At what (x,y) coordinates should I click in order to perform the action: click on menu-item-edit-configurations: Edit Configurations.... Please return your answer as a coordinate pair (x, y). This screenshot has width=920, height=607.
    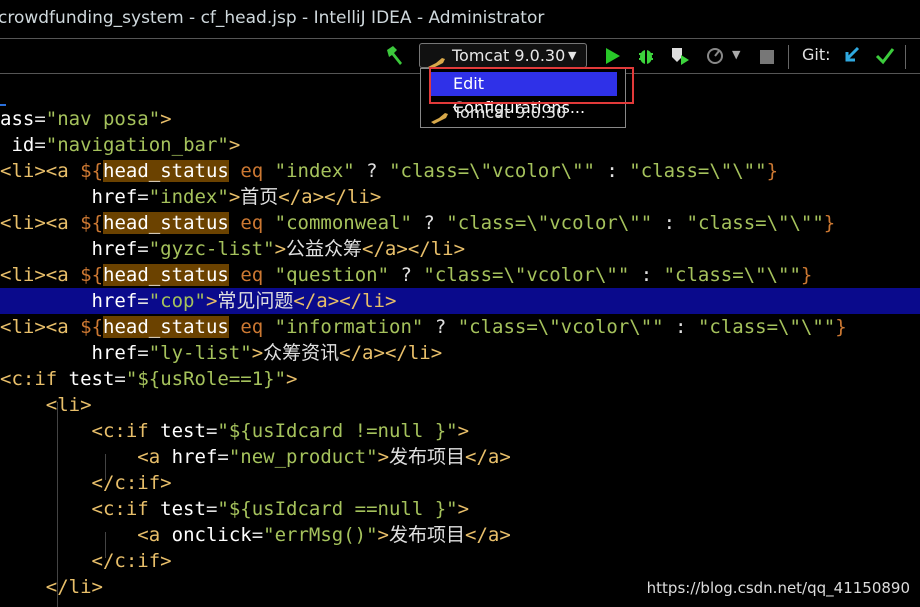
    Looking at the image, I should click on (523, 94).